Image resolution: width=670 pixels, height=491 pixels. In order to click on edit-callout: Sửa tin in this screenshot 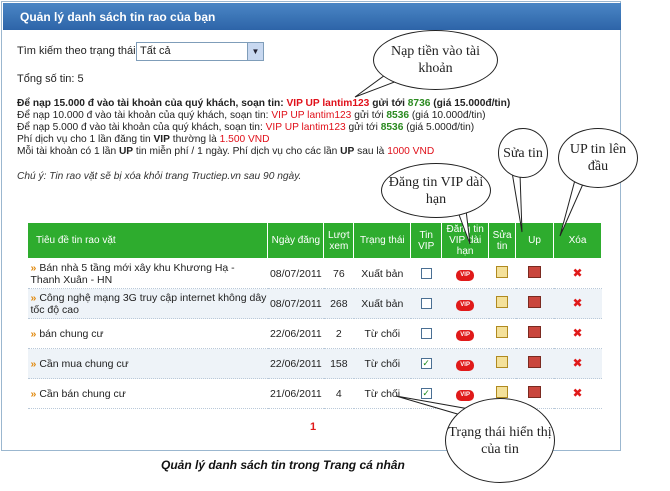, I will do `click(523, 153)`.